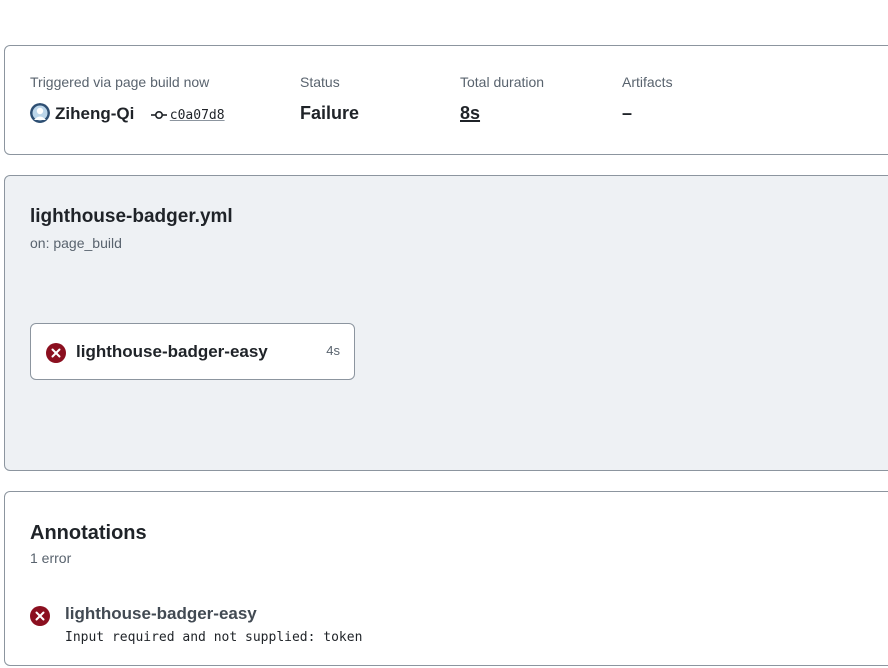 This screenshot has height=668, width=888. What do you see at coordinates (330, 113) in the screenshot?
I see `status-value: Failure` at bounding box center [330, 113].